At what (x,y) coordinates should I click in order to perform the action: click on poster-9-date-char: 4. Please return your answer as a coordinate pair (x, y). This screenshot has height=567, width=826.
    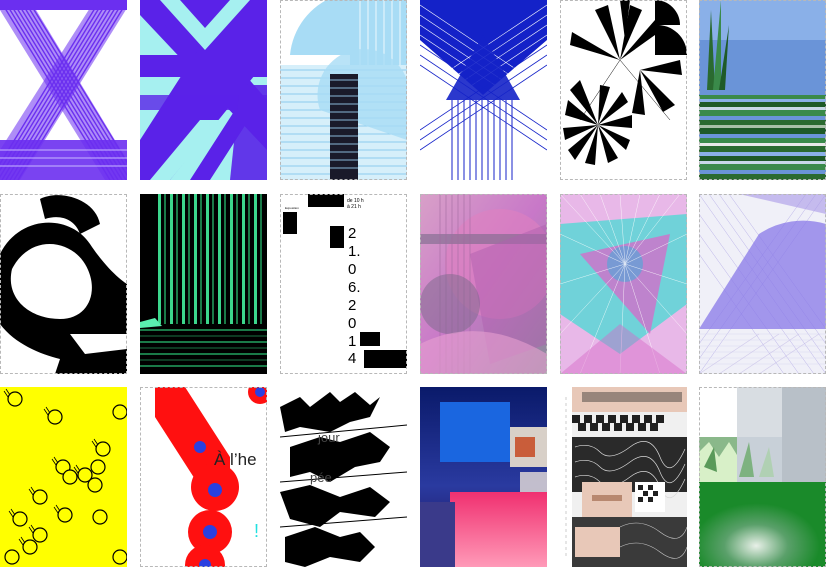
    Looking at the image, I should click on (352, 358).